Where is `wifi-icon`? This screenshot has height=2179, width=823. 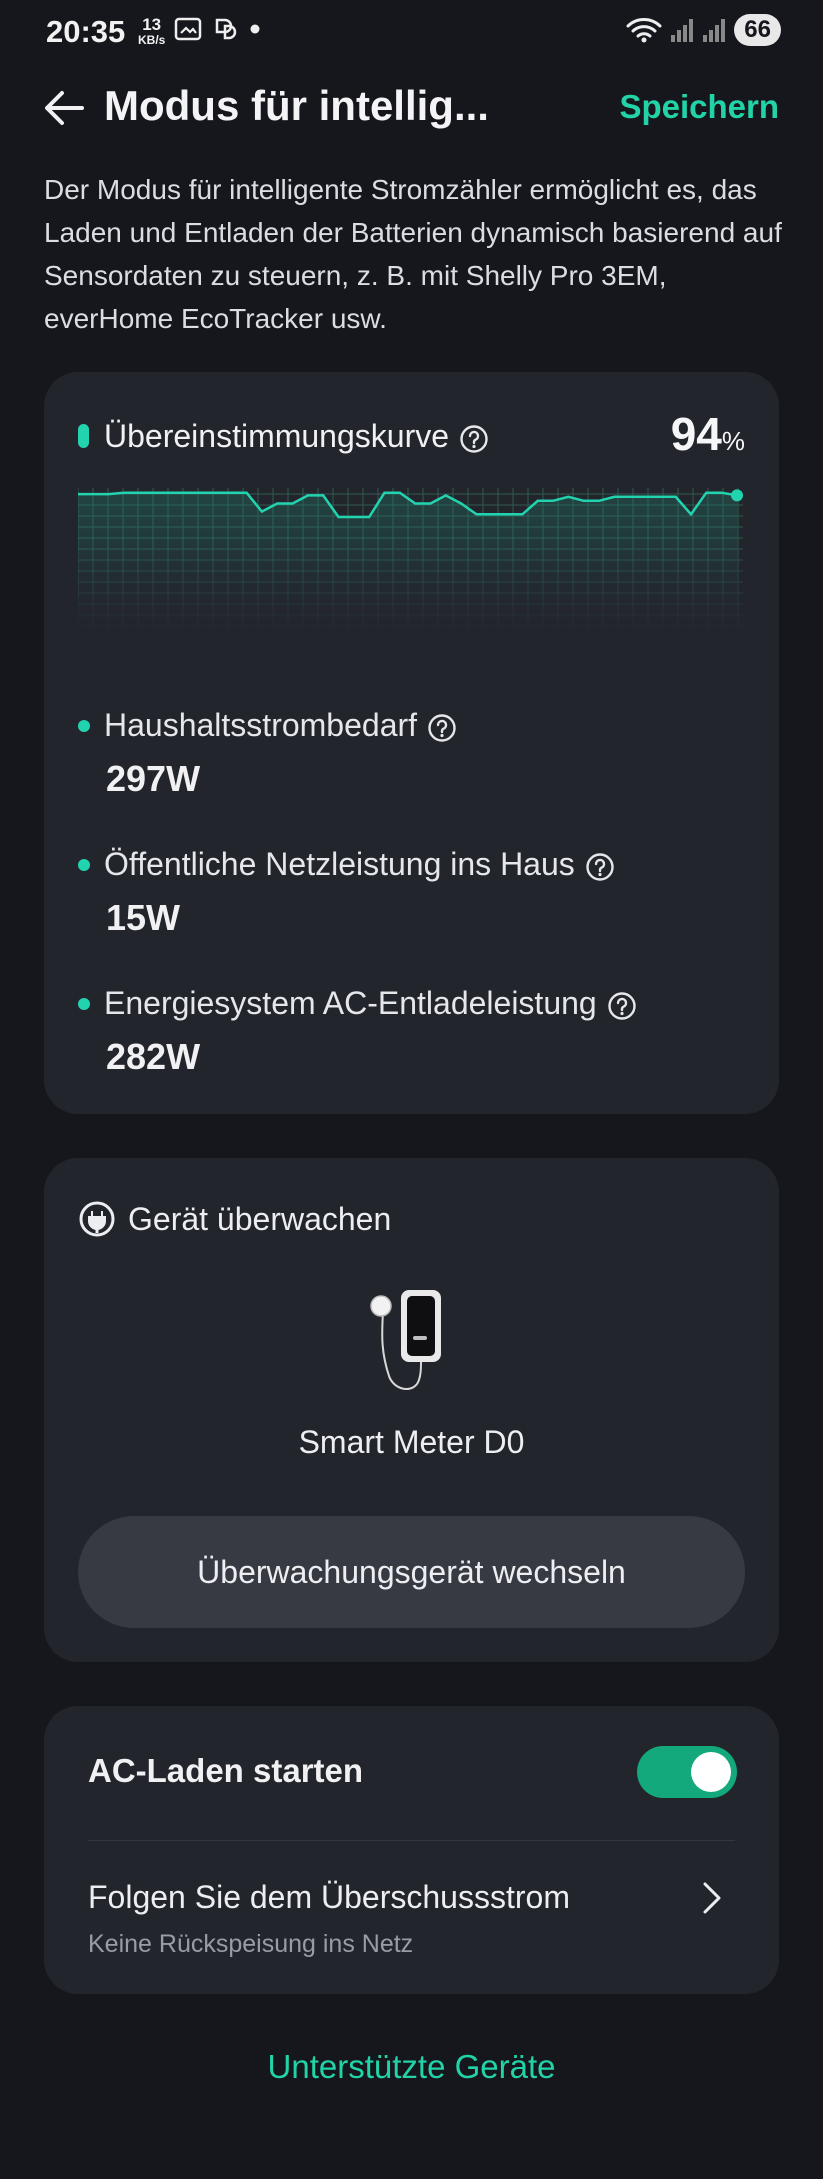 wifi-icon is located at coordinates (644, 30).